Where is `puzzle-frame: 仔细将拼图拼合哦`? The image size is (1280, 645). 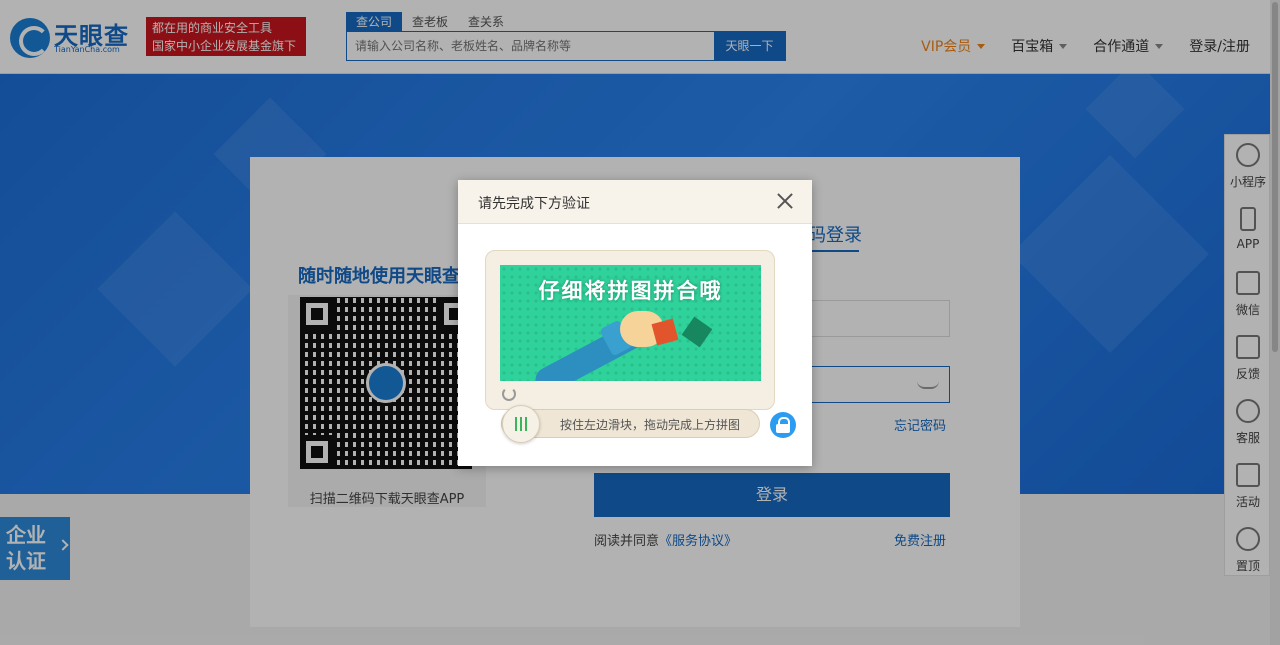
puzzle-frame: 仔细将拼图拼合哦 is located at coordinates (630, 330).